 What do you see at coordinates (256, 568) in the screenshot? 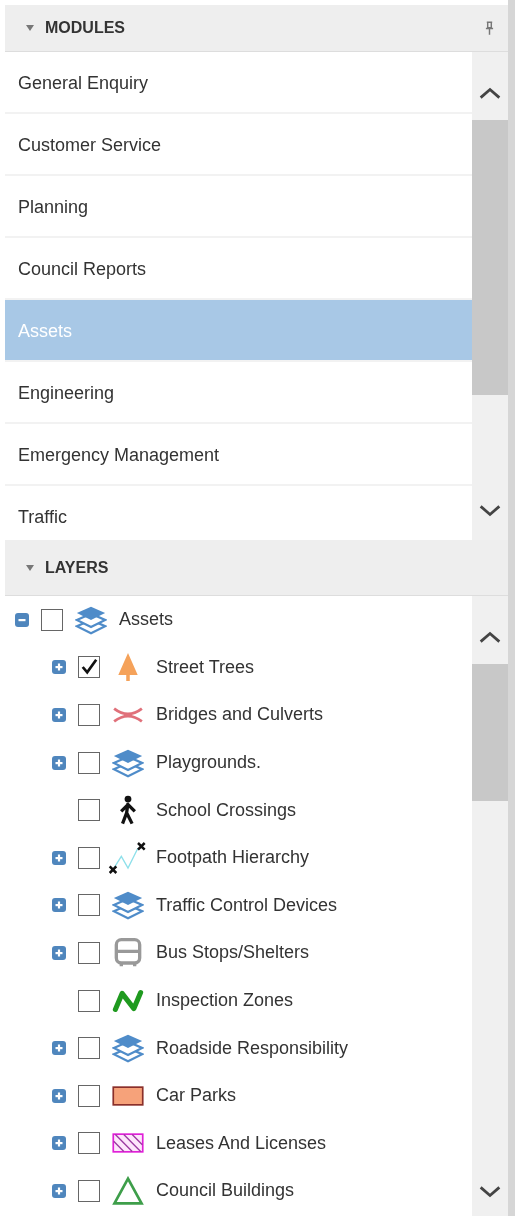
I see `layers-header: LAYERS` at bounding box center [256, 568].